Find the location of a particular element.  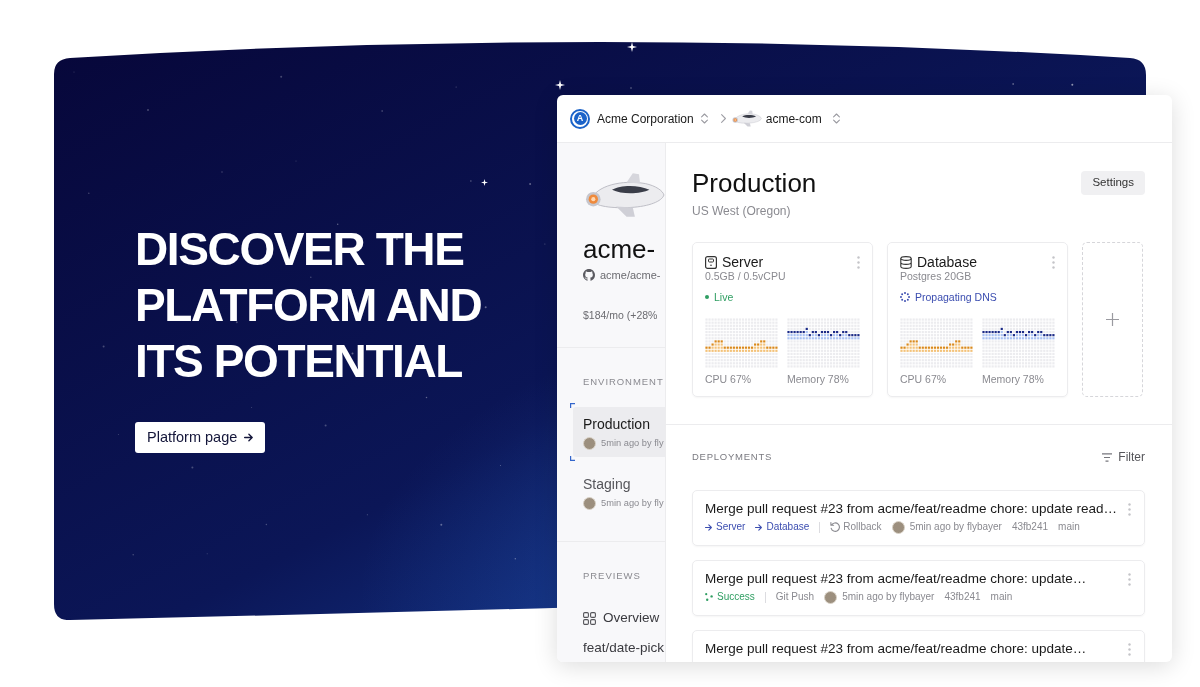

section-label: PREVIEWS is located at coordinates (612, 576).